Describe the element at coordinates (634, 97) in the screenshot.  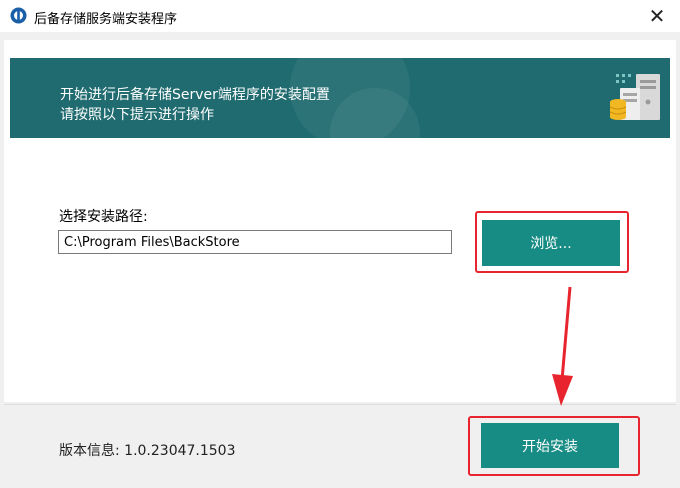
I see `server-database-icon` at that location.